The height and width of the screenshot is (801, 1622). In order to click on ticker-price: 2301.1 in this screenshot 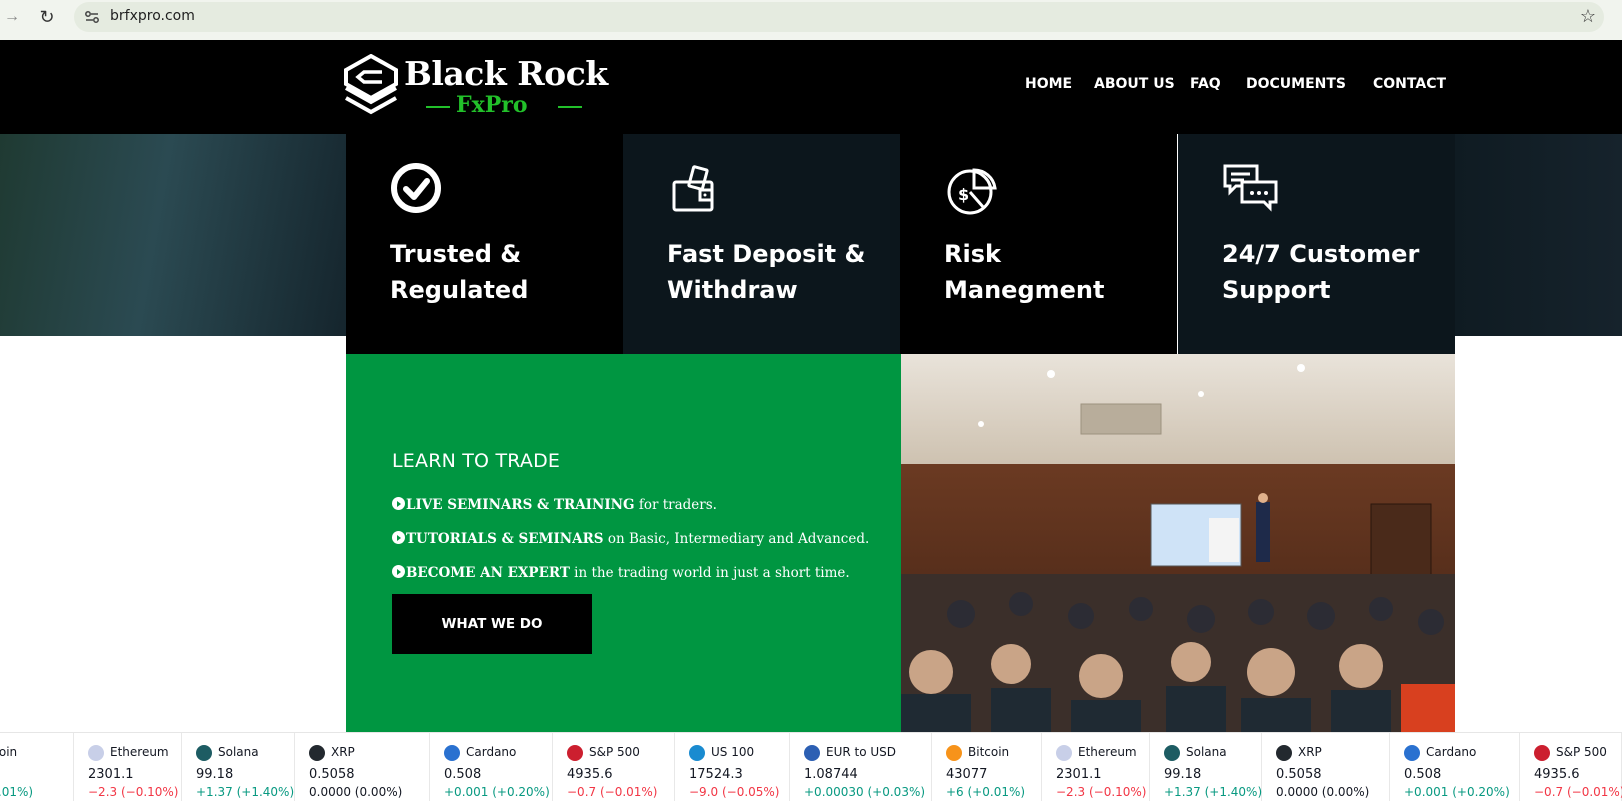, I will do `click(111, 774)`.